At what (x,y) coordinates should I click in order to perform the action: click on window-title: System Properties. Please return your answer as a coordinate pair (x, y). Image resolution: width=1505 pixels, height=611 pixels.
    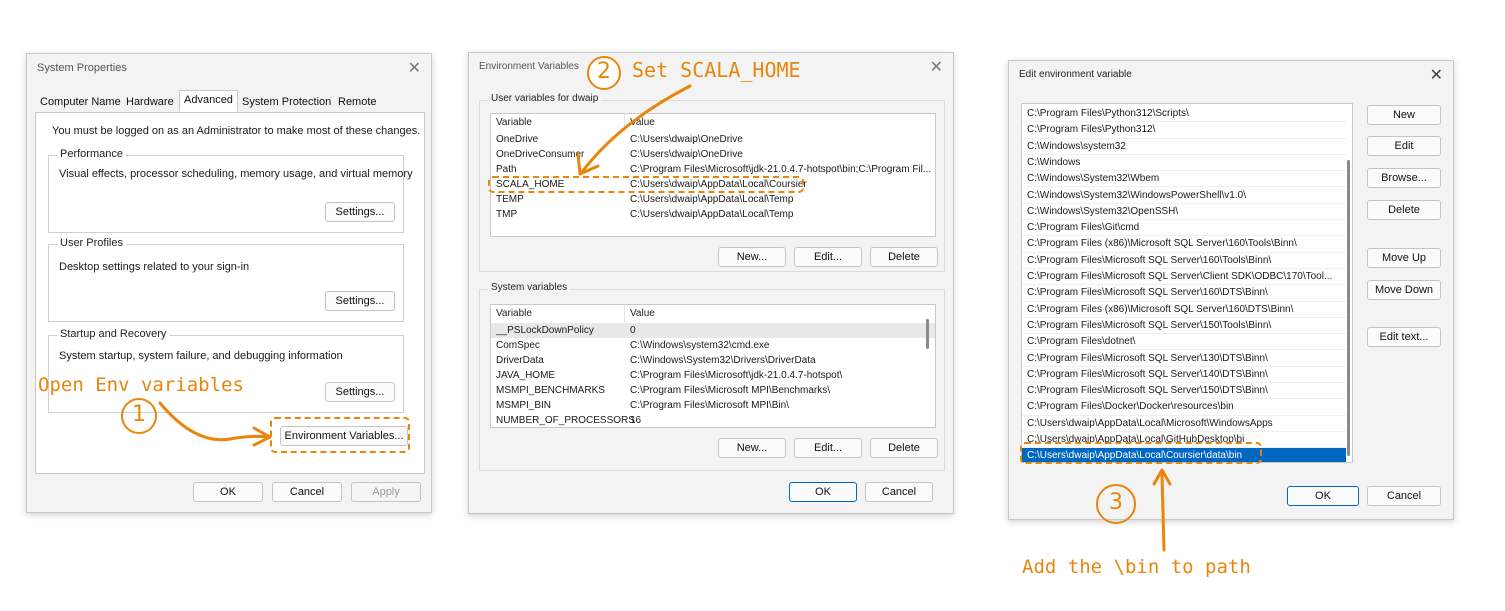
    Looking at the image, I should click on (82, 68).